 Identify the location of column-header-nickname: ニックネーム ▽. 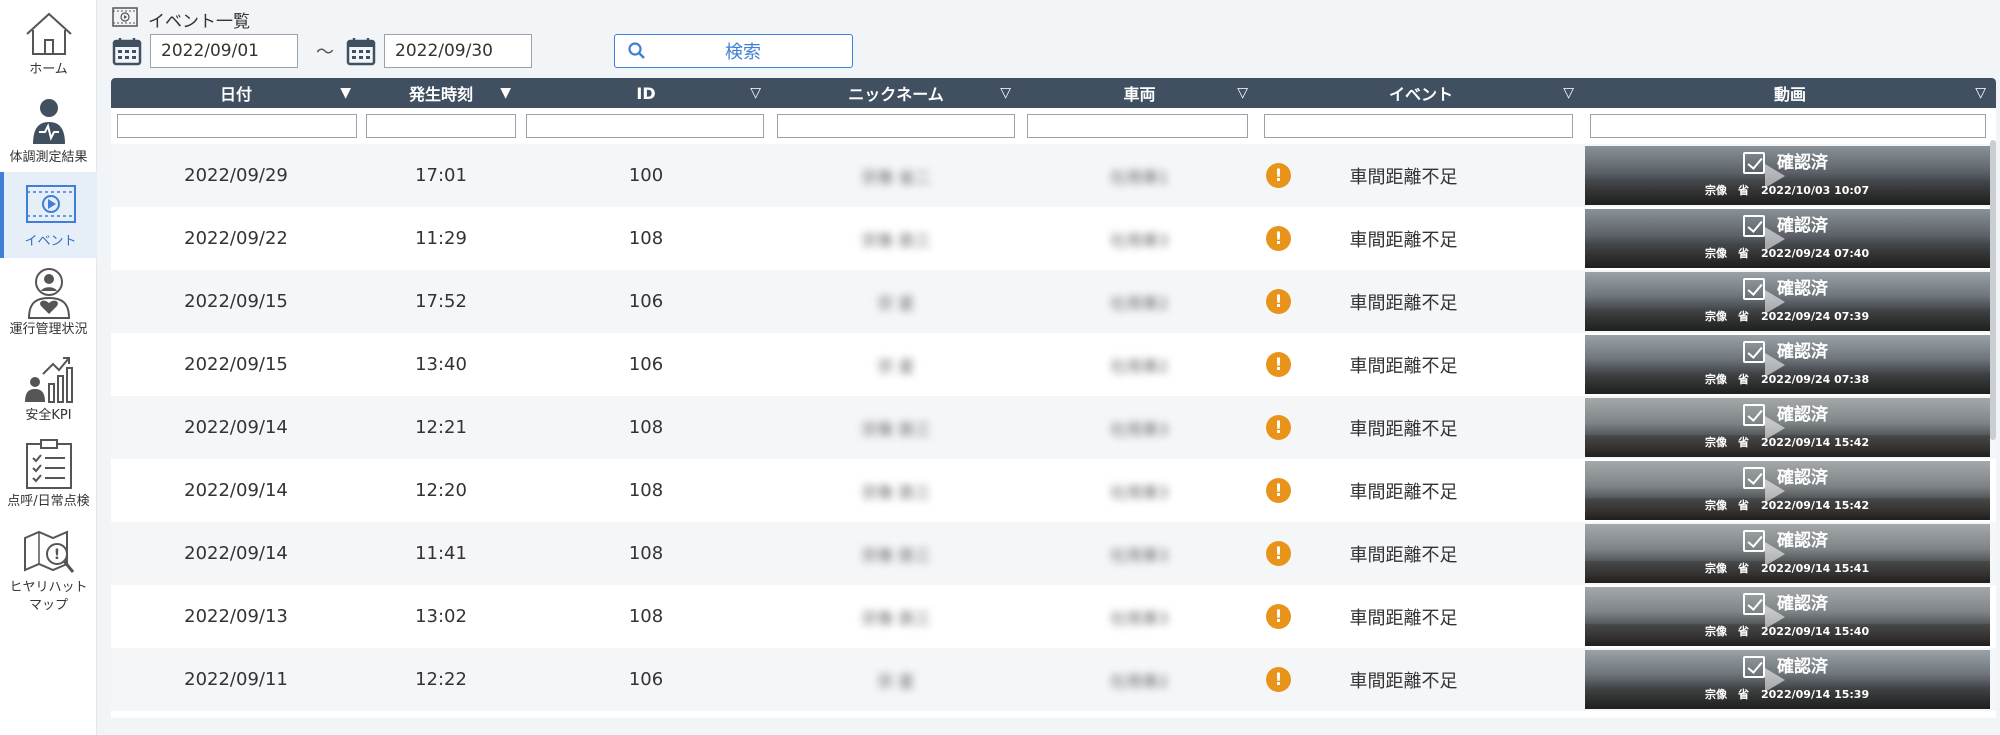
(896, 93).